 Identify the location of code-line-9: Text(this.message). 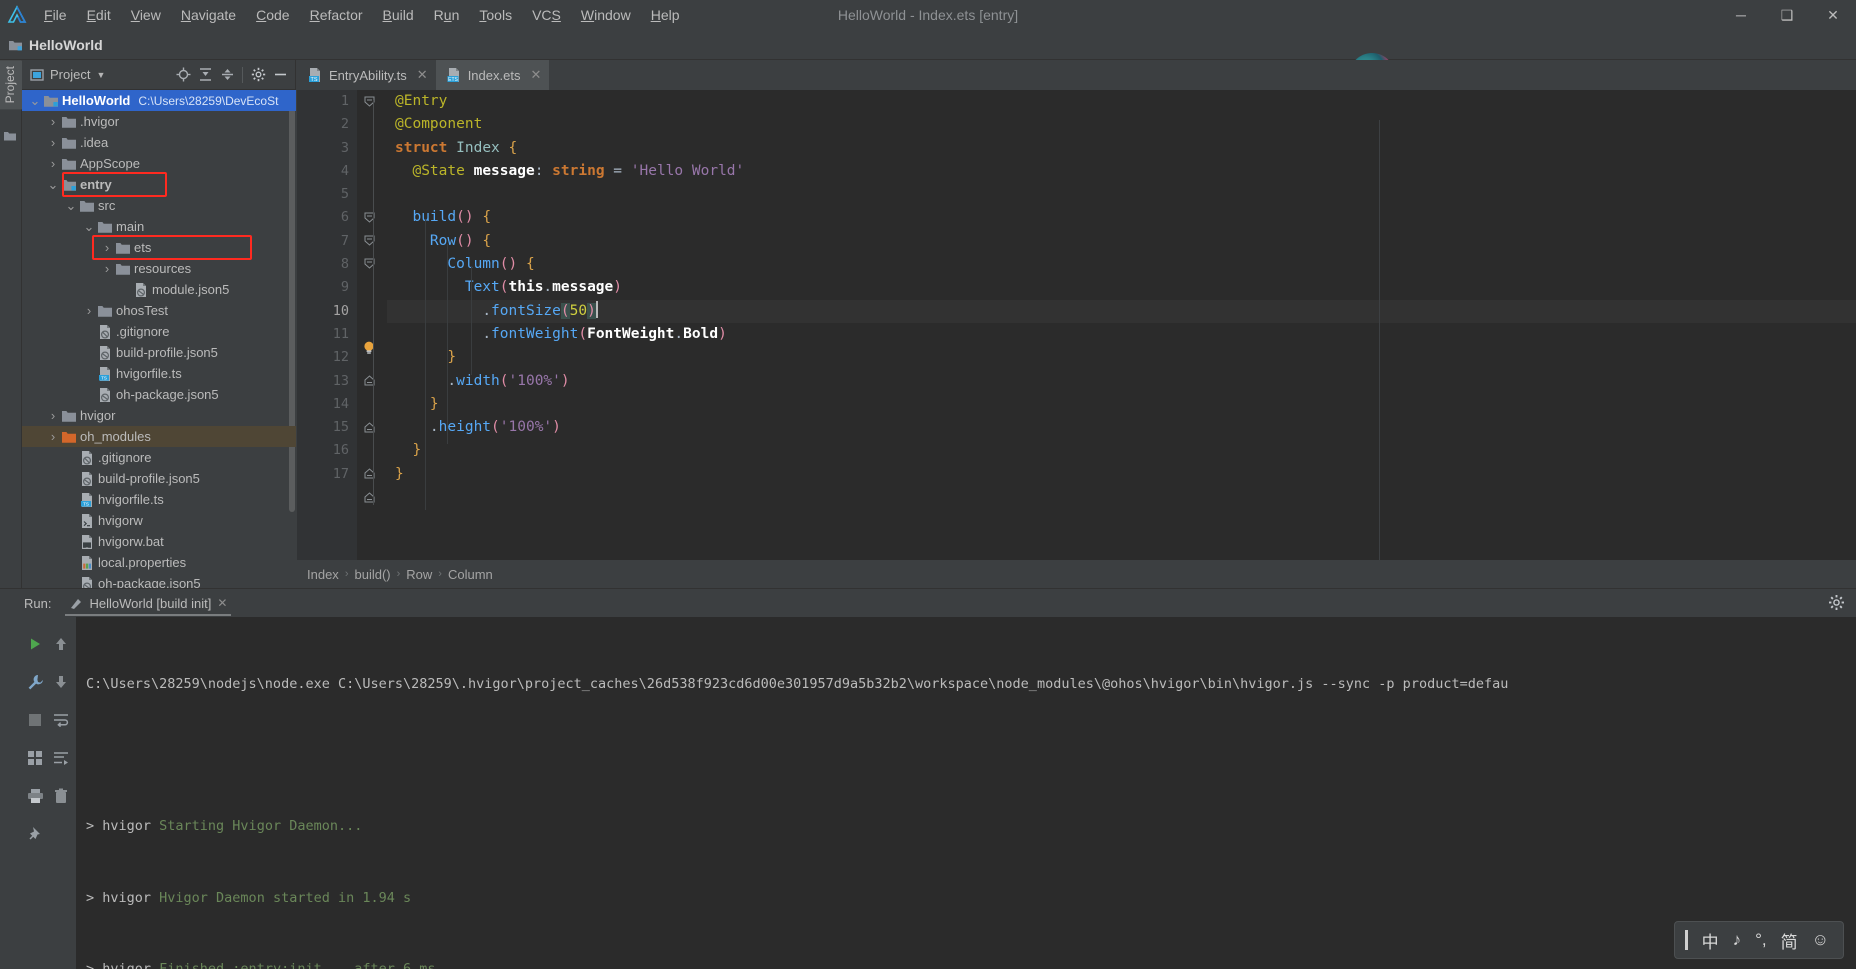
(1121, 287).